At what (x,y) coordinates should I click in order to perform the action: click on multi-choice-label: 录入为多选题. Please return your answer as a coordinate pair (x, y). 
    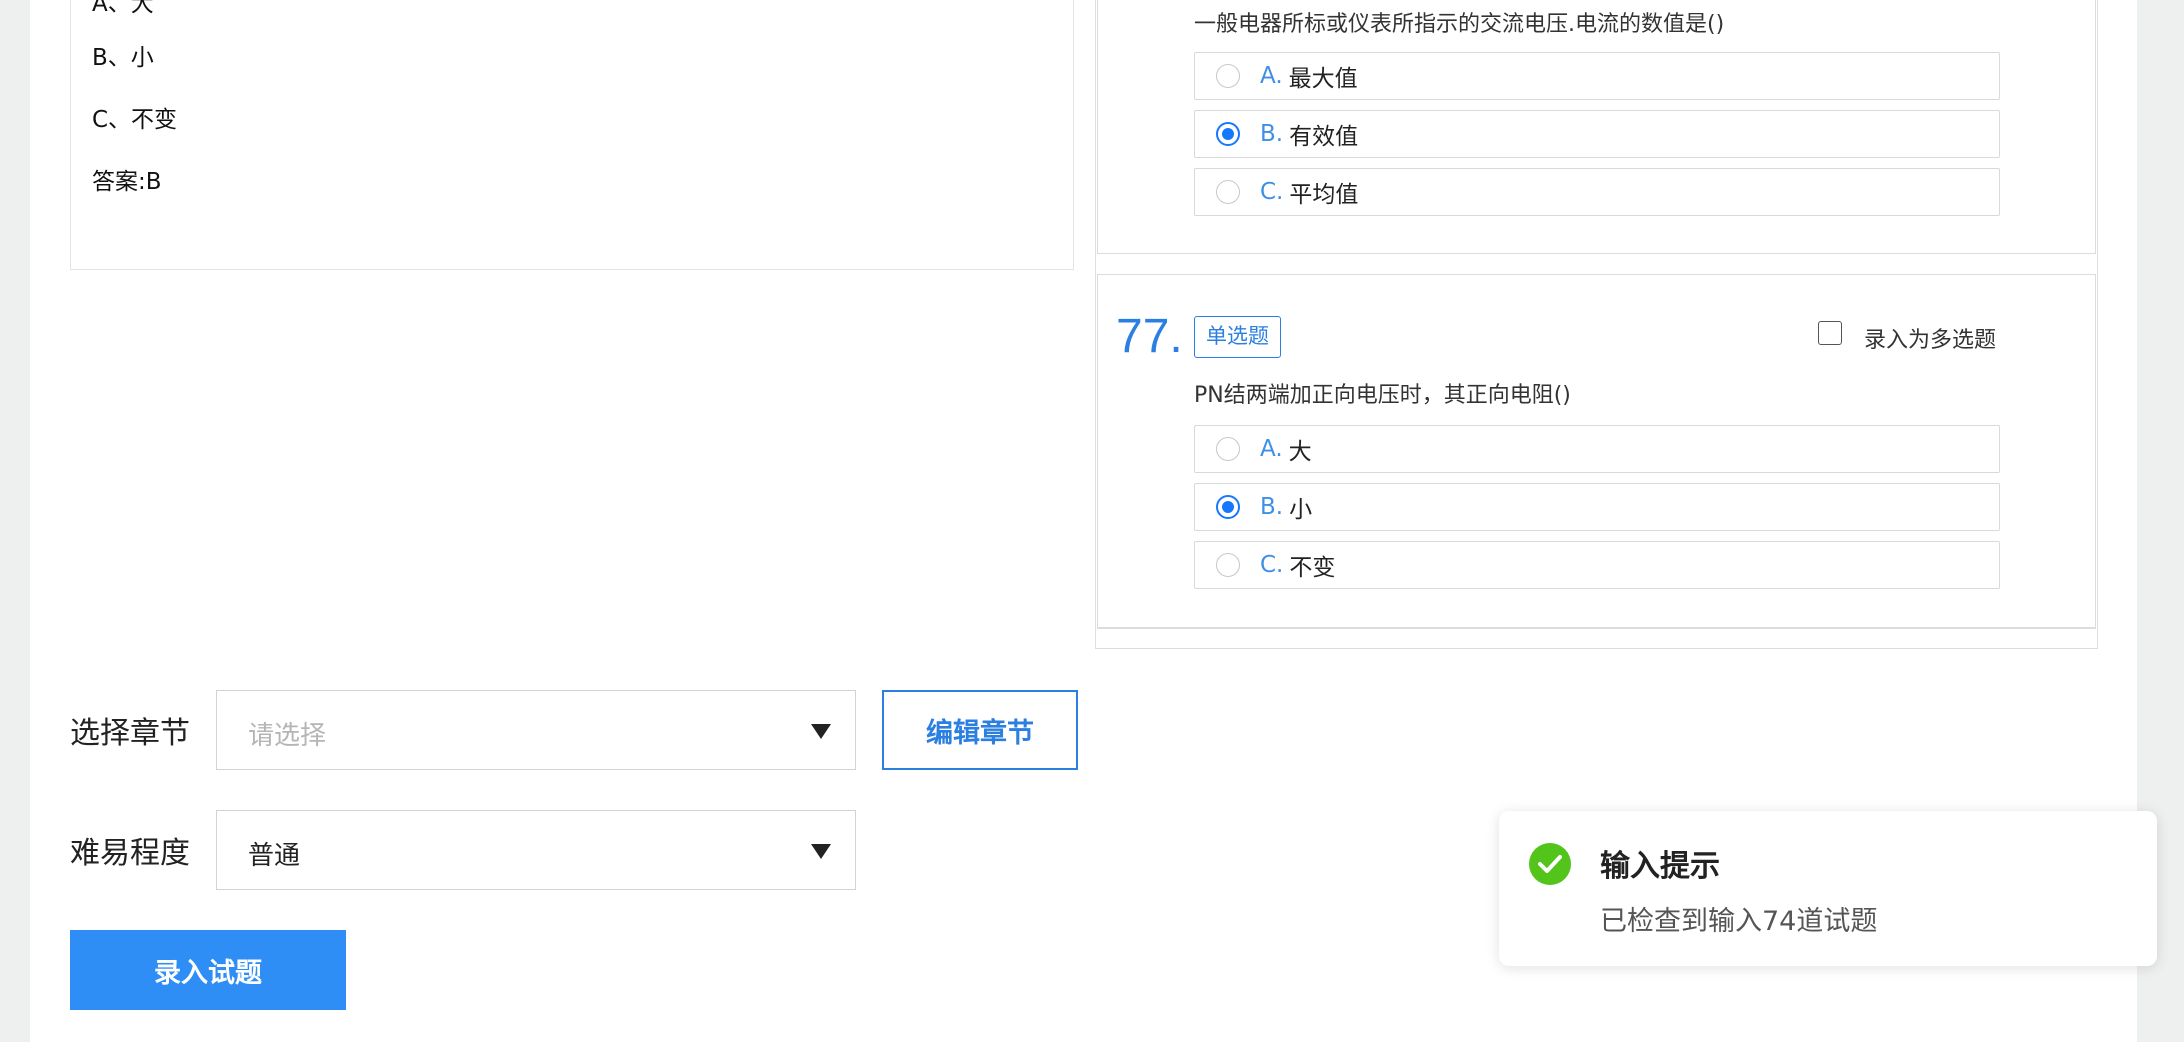
    Looking at the image, I should click on (1930, 338).